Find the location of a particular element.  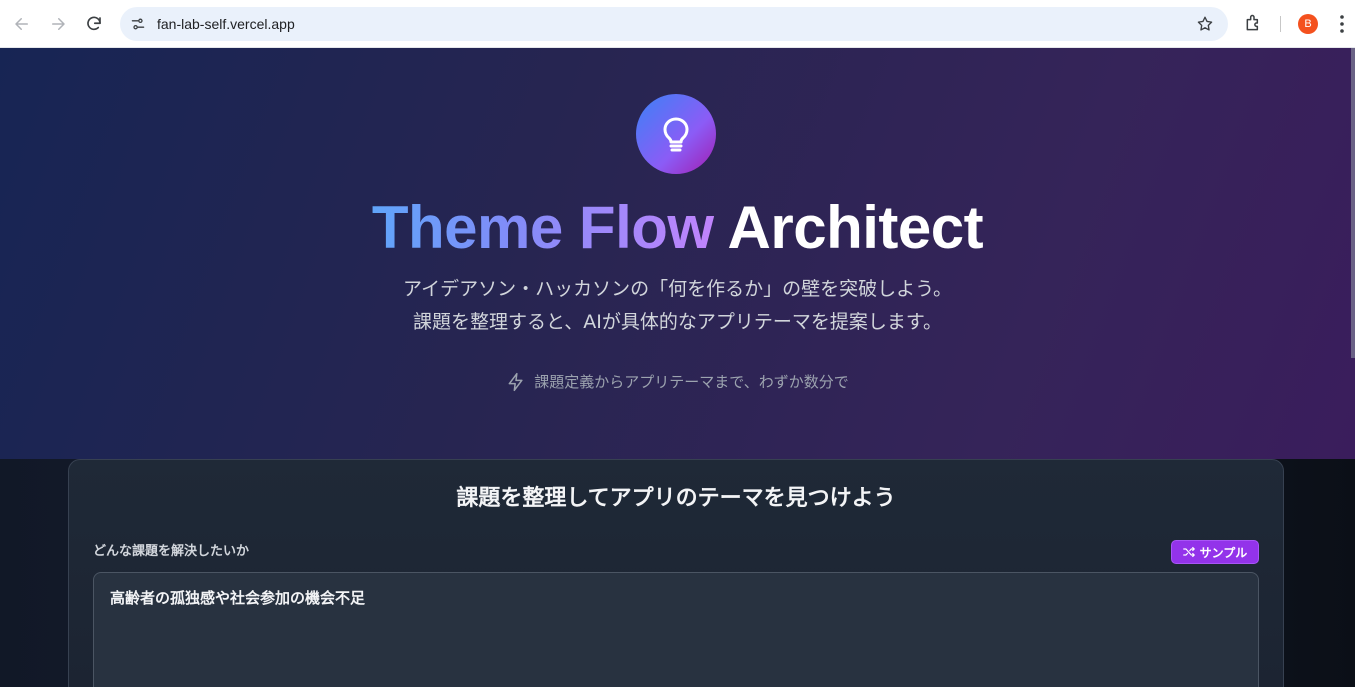

browser-toolbar: fan-lab-self.vercel.app B is located at coordinates (677, 24).